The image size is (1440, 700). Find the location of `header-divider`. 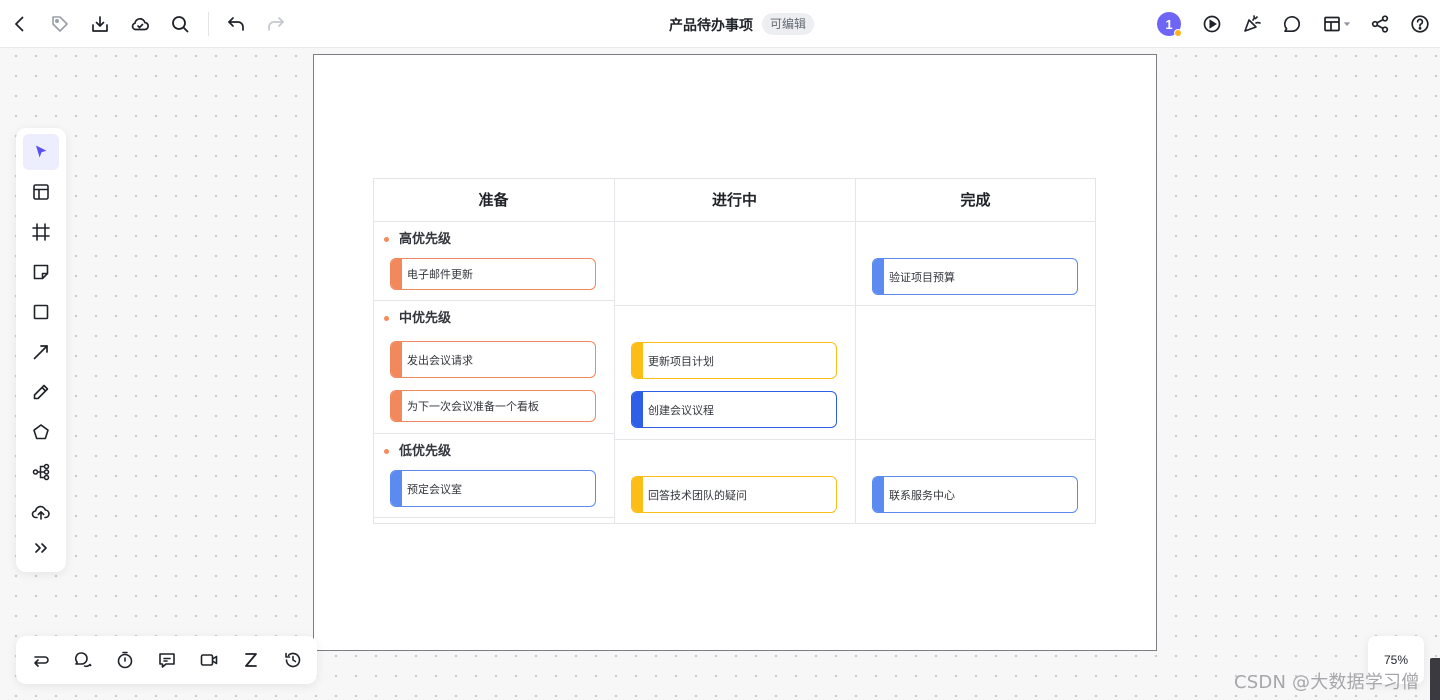

header-divider is located at coordinates (734, 221).